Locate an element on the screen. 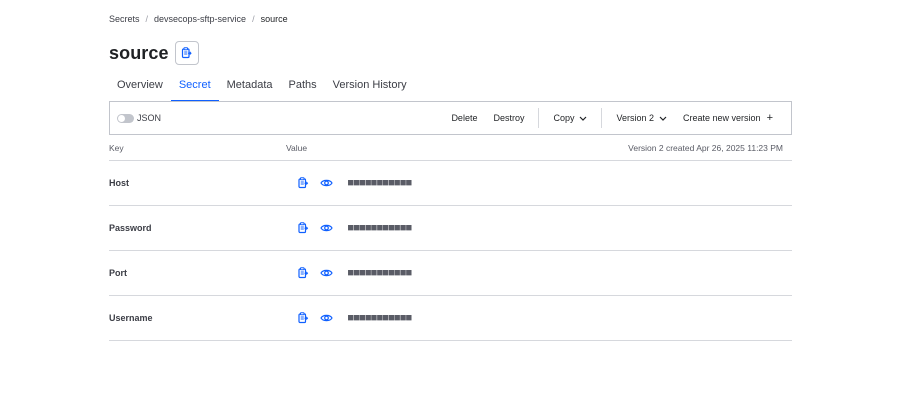 This screenshot has height=417, width=912. delete-button-label: Delete is located at coordinates (464, 118).